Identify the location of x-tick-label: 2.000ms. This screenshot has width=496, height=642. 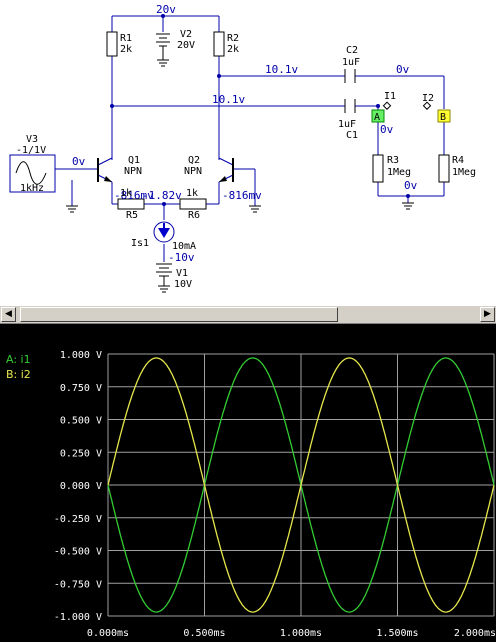
(475, 633).